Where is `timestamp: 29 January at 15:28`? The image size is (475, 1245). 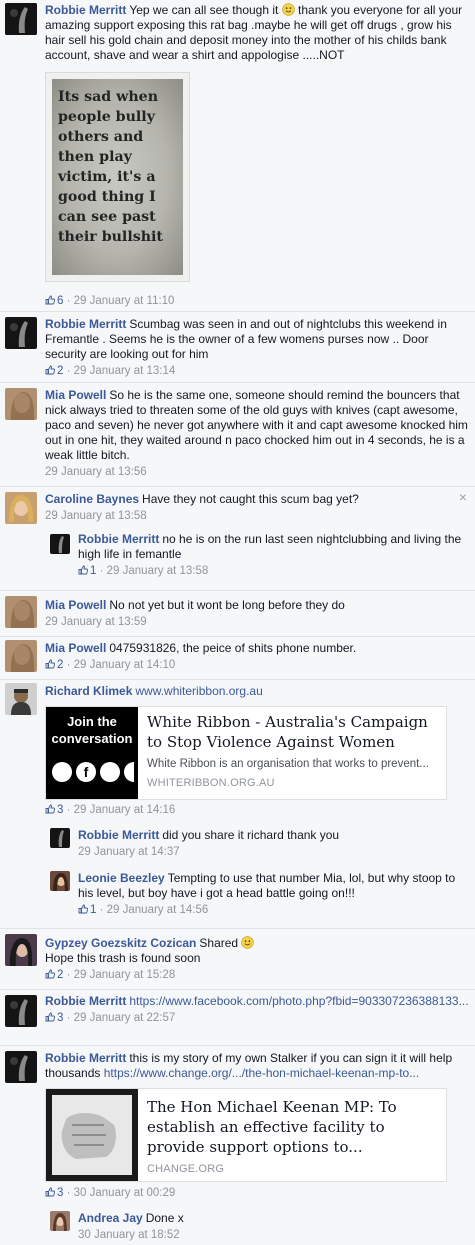
timestamp: 29 January at 15:28 is located at coordinates (125, 975).